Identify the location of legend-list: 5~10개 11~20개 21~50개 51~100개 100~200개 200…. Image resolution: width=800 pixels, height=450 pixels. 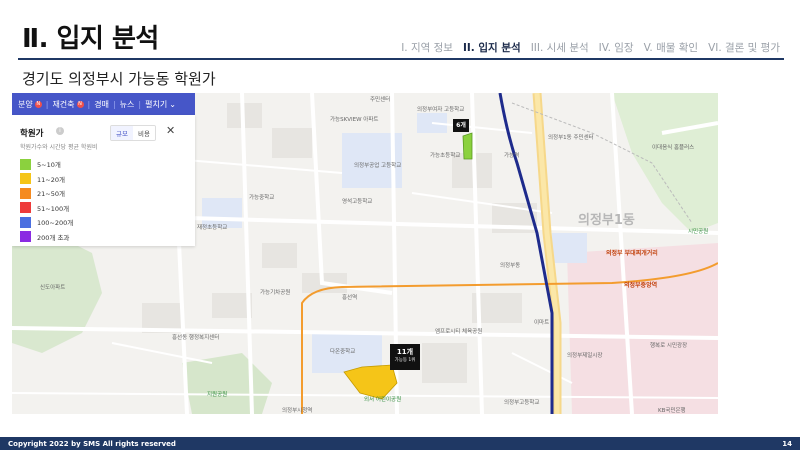
(46, 200).